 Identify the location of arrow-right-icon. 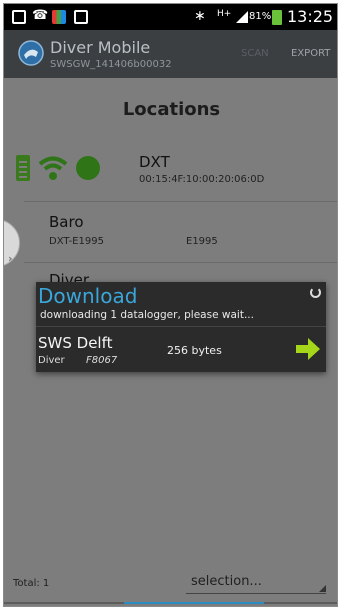
(308, 349).